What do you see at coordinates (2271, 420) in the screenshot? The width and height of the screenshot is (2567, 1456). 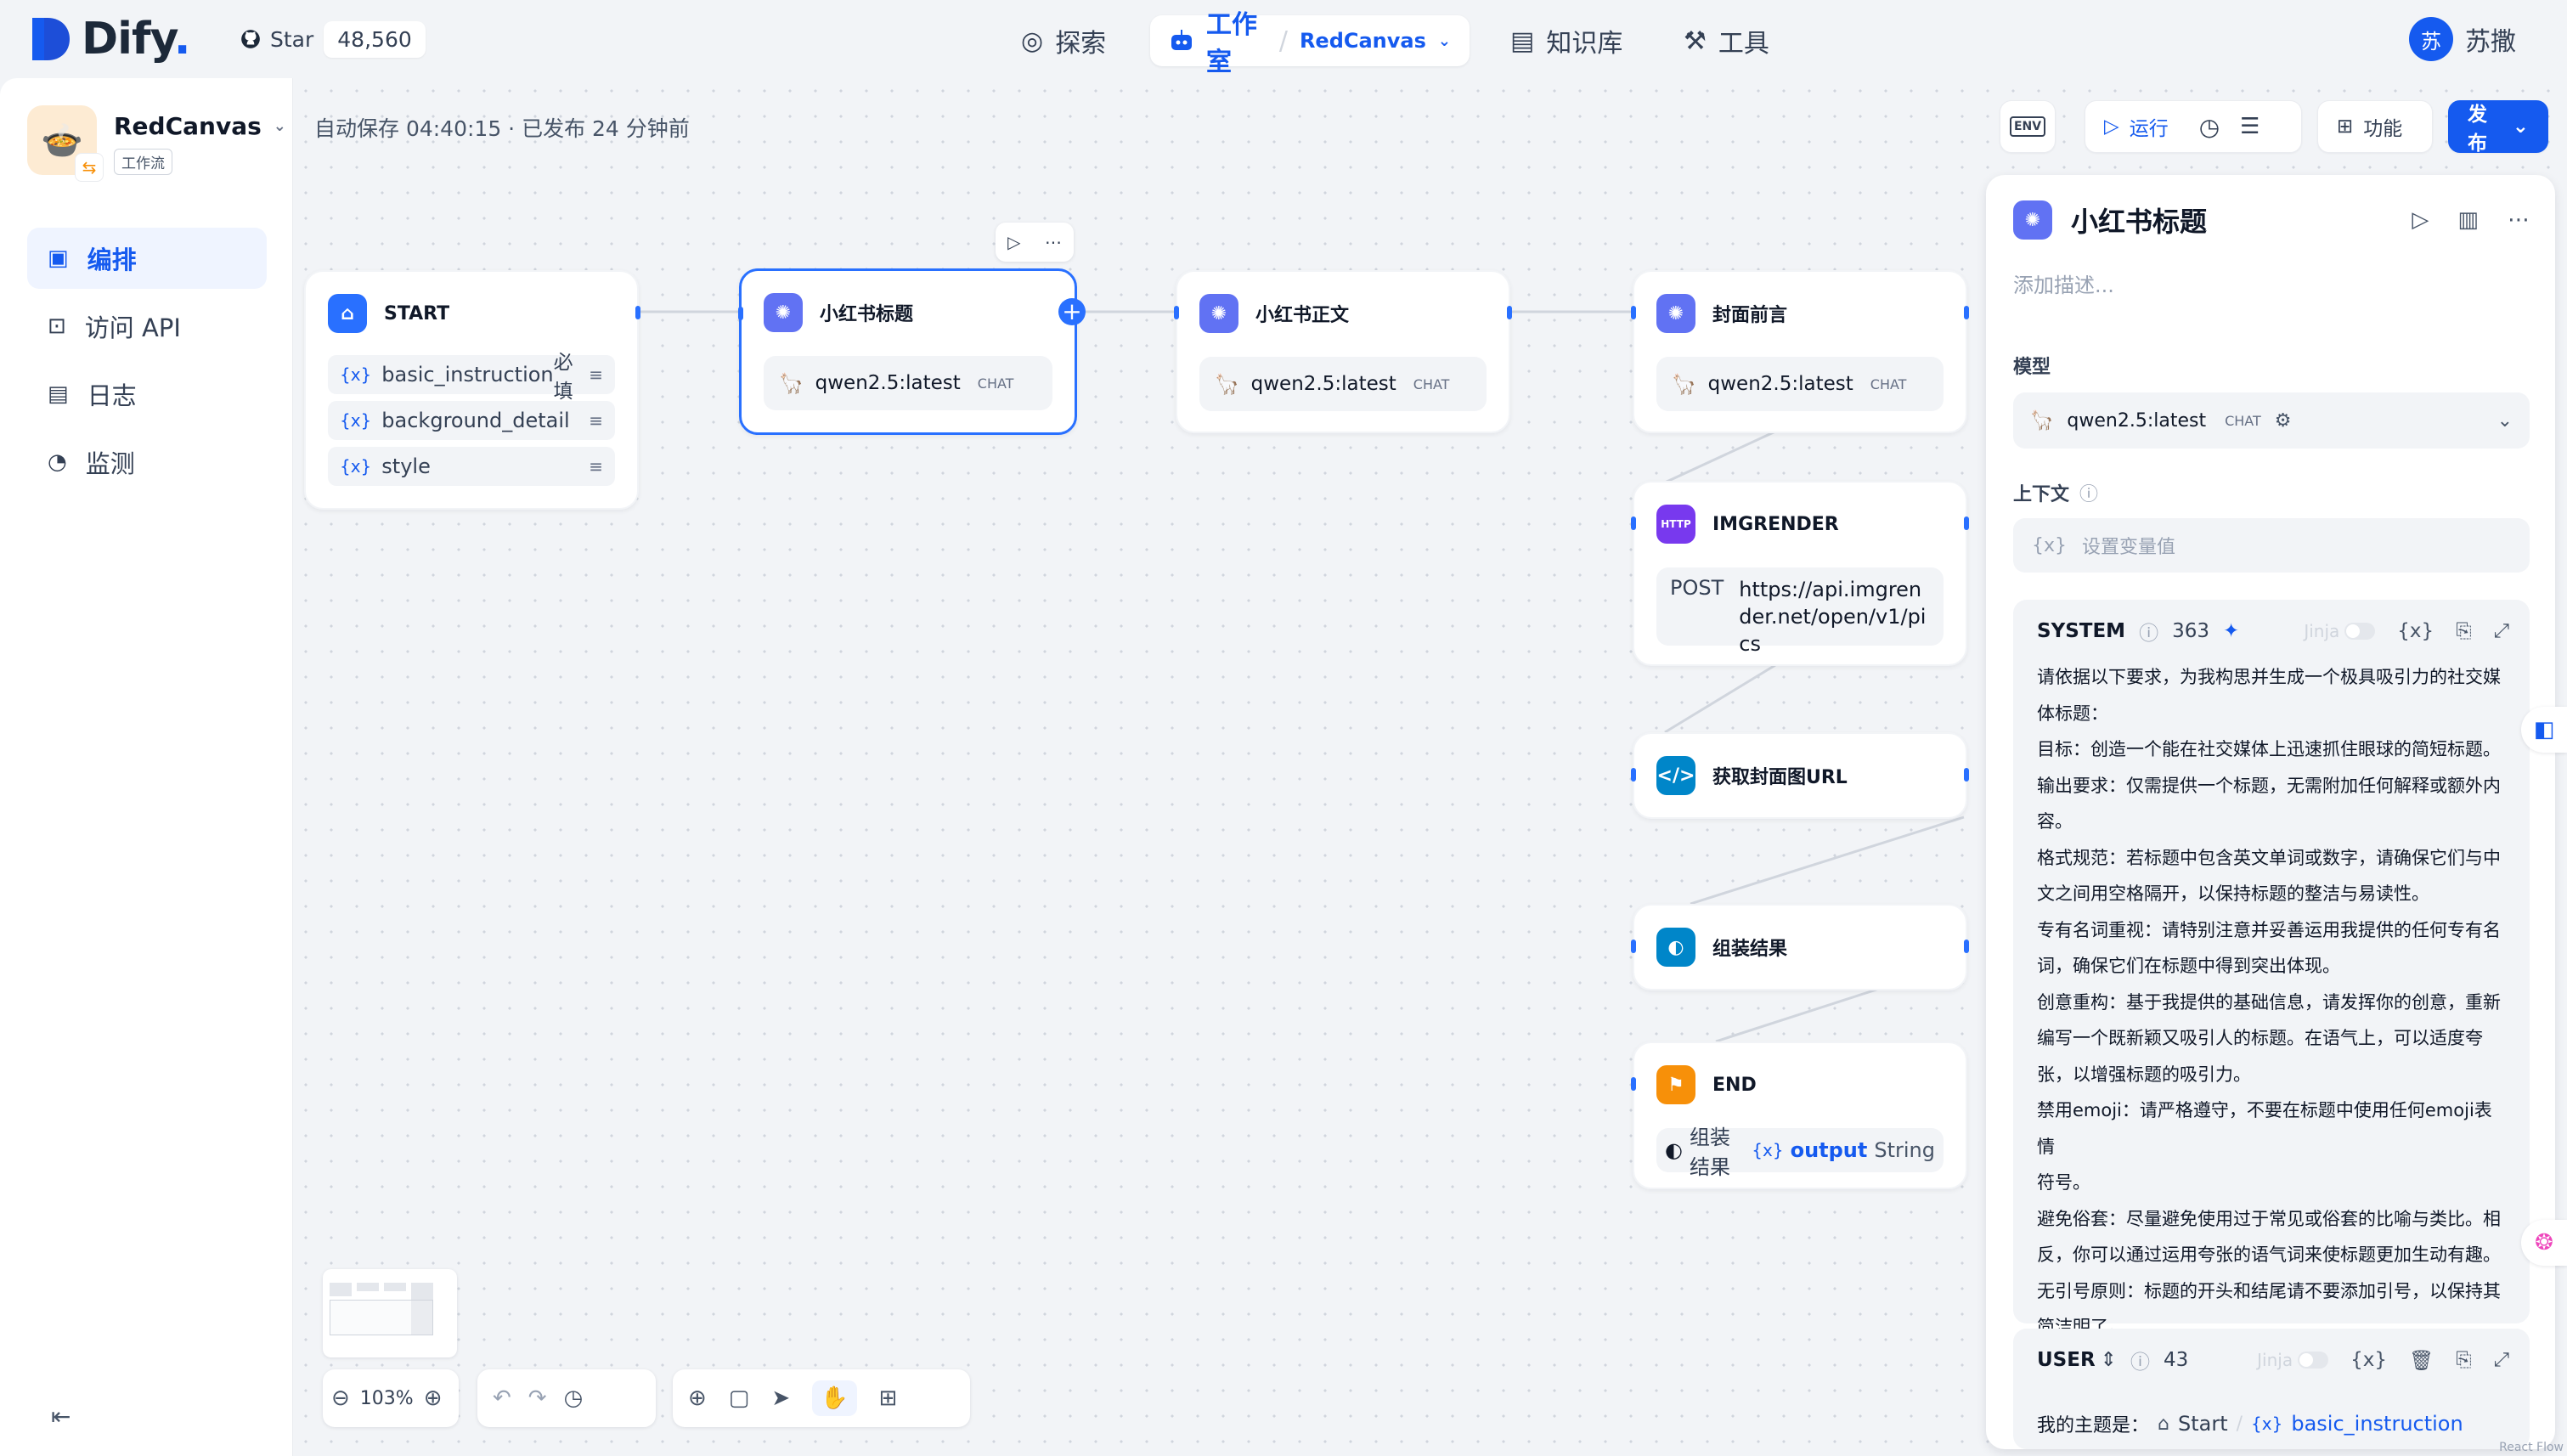 I see `model-selector: 🦙 qwen2.5:latest CHAT ⚙ ⌄` at bounding box center [2271, 420].